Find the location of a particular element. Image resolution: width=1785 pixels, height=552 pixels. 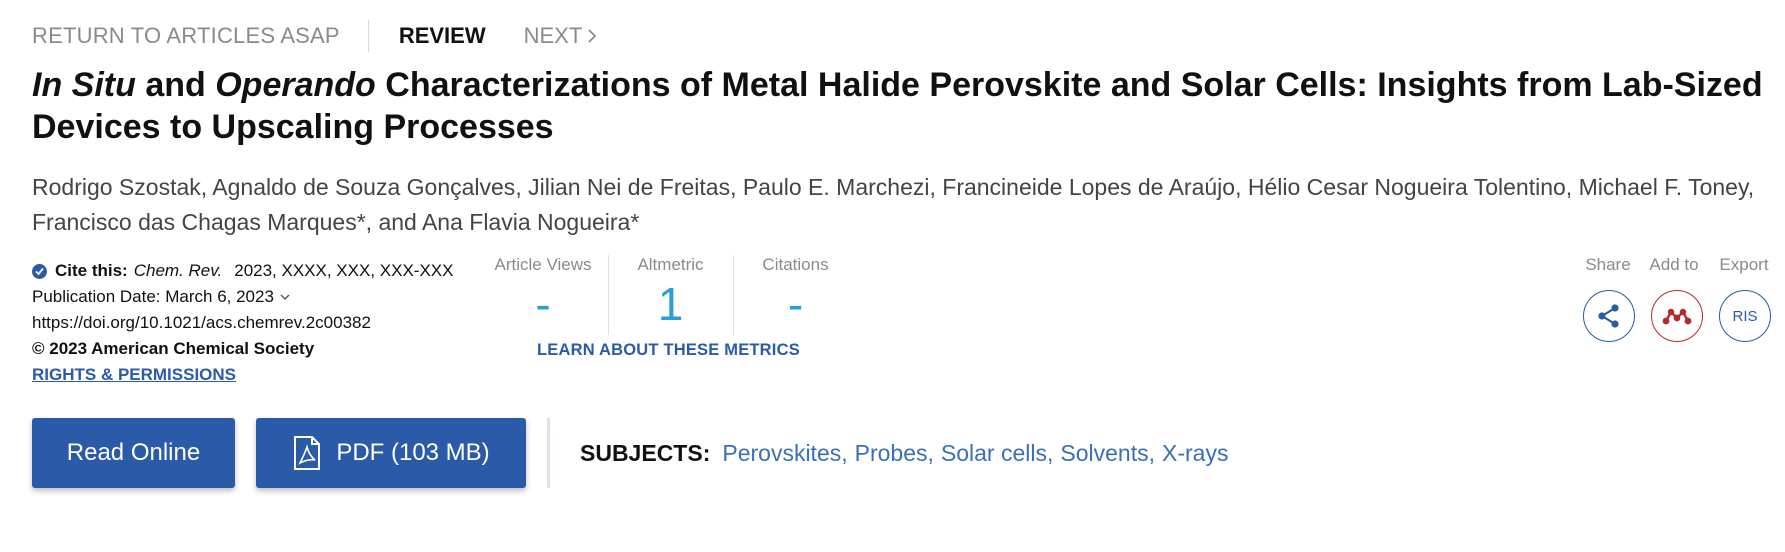

next-article-link: NEXT is located at coordinates (560, 36).